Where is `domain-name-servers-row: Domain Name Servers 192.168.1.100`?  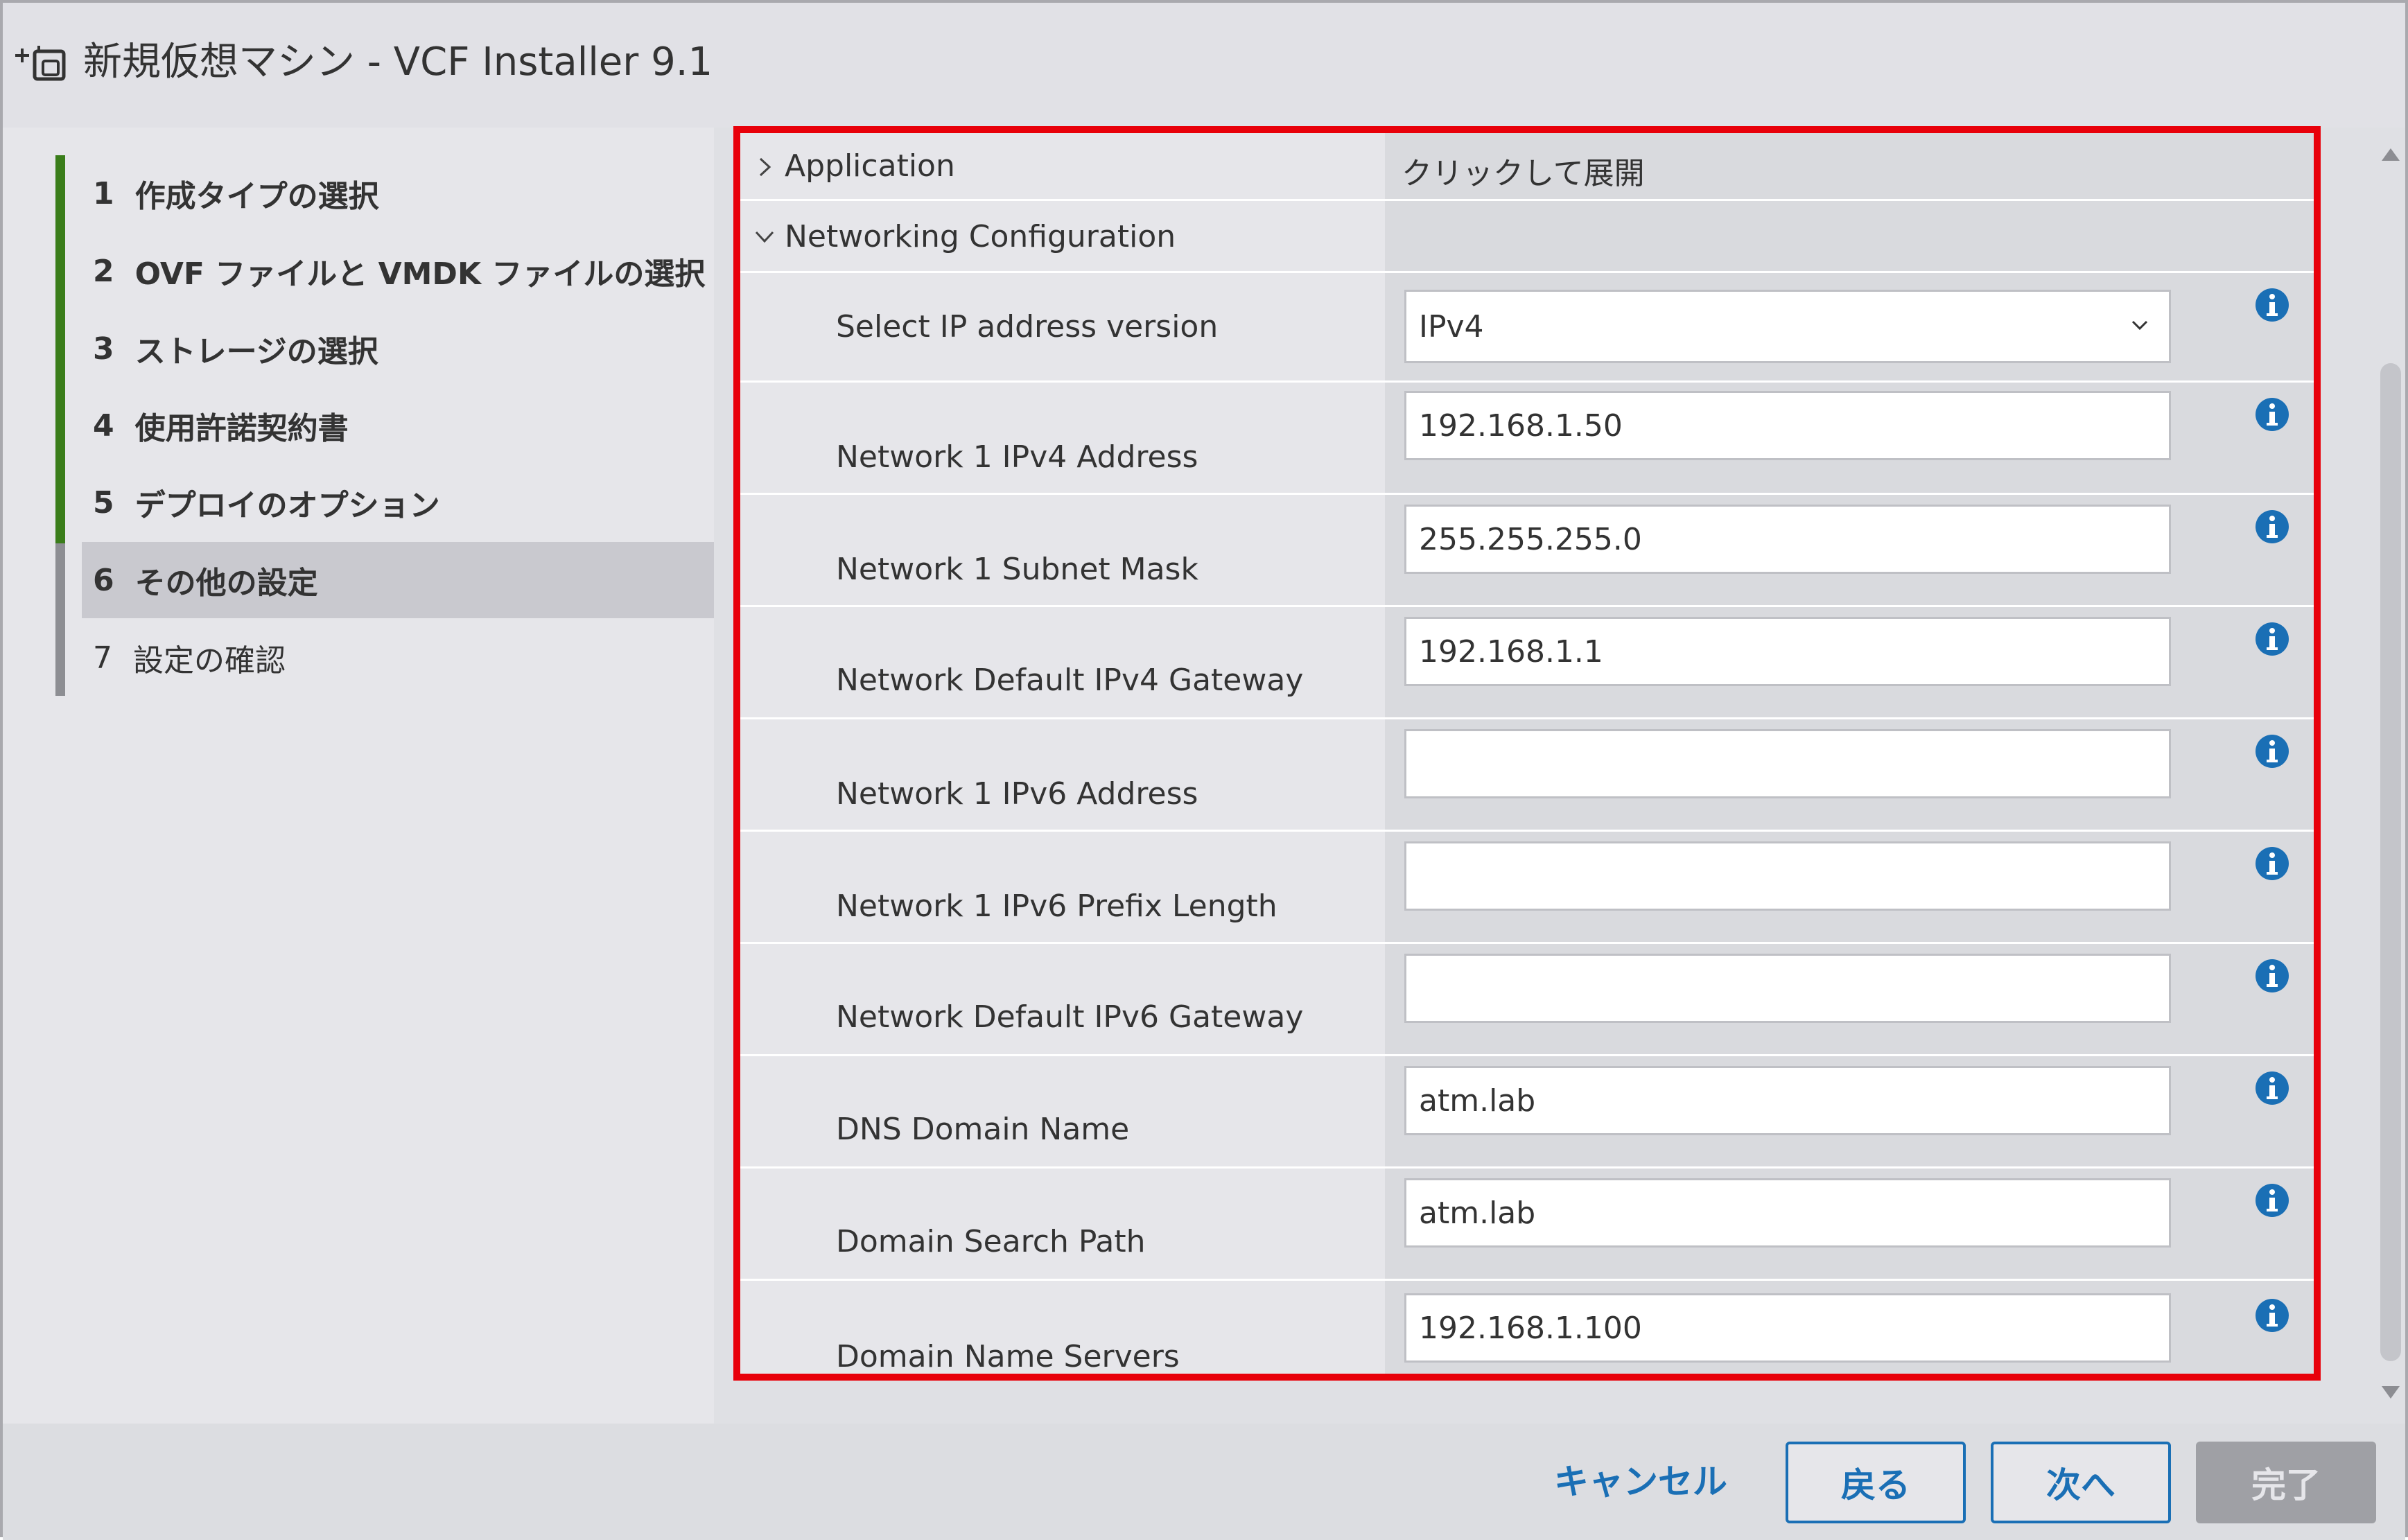 domain-name-servers-row: Domain Name Servers 192.168.1.100 is located at coordinates (1527, 1331).